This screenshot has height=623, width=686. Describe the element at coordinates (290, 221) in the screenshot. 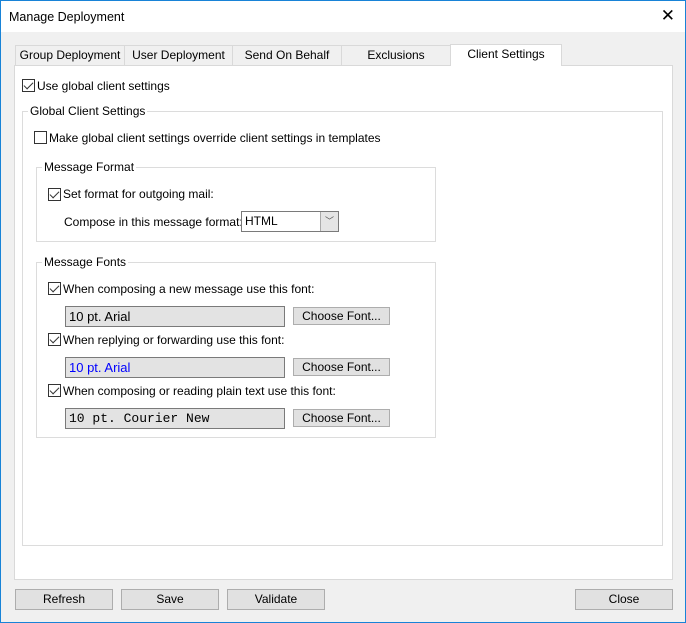

I see `message-format-select: HTML ﹀` at that location.